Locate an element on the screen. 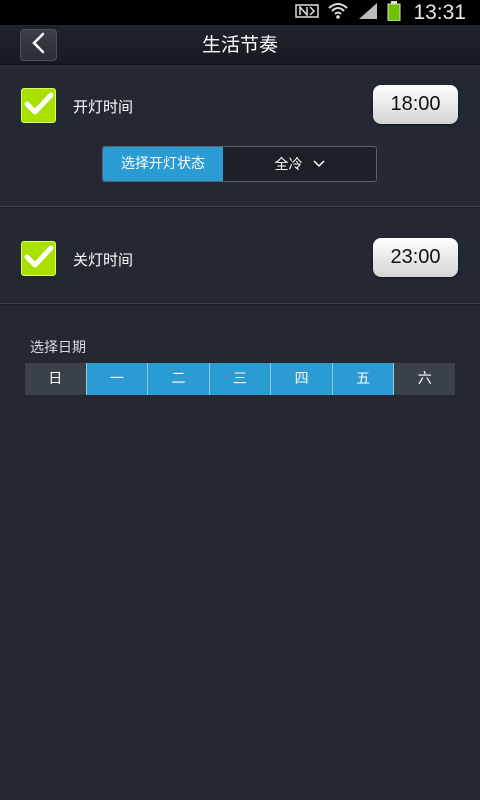 The image size is (480, 800). battery-icon is located at coordinates (394, 12).